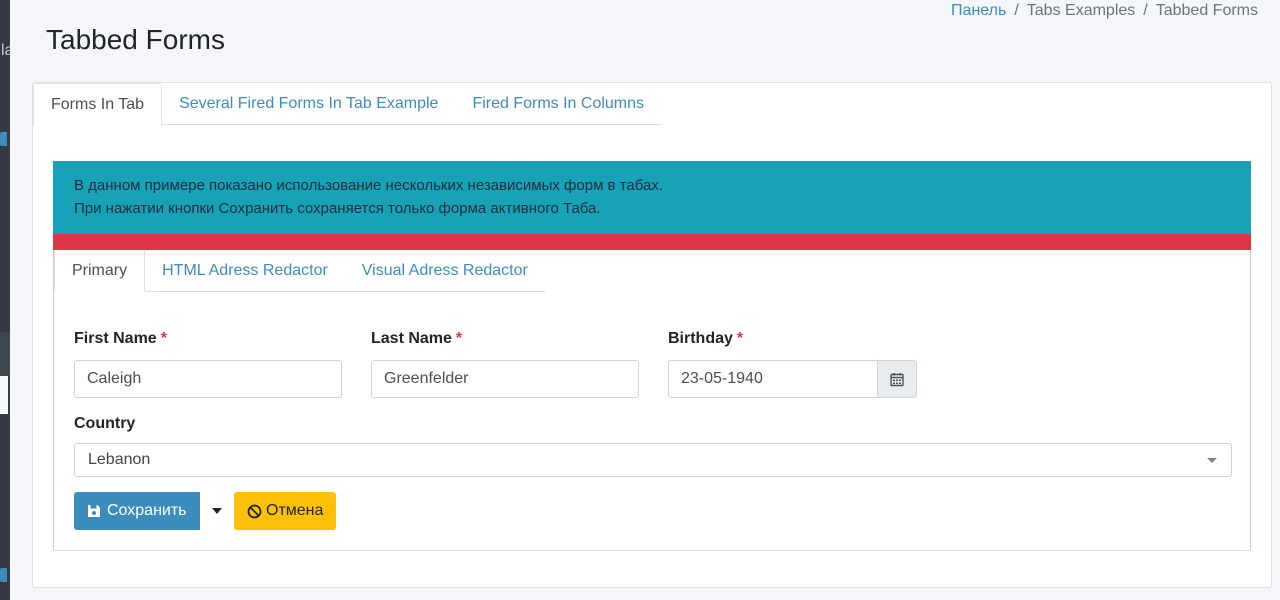 This screenshot has height=600, width=1280. Describe the element at coordinates (245, 271) in the screenshot. I see `tab-html-adress-redactor: HTML Adress Redactor` at that location.